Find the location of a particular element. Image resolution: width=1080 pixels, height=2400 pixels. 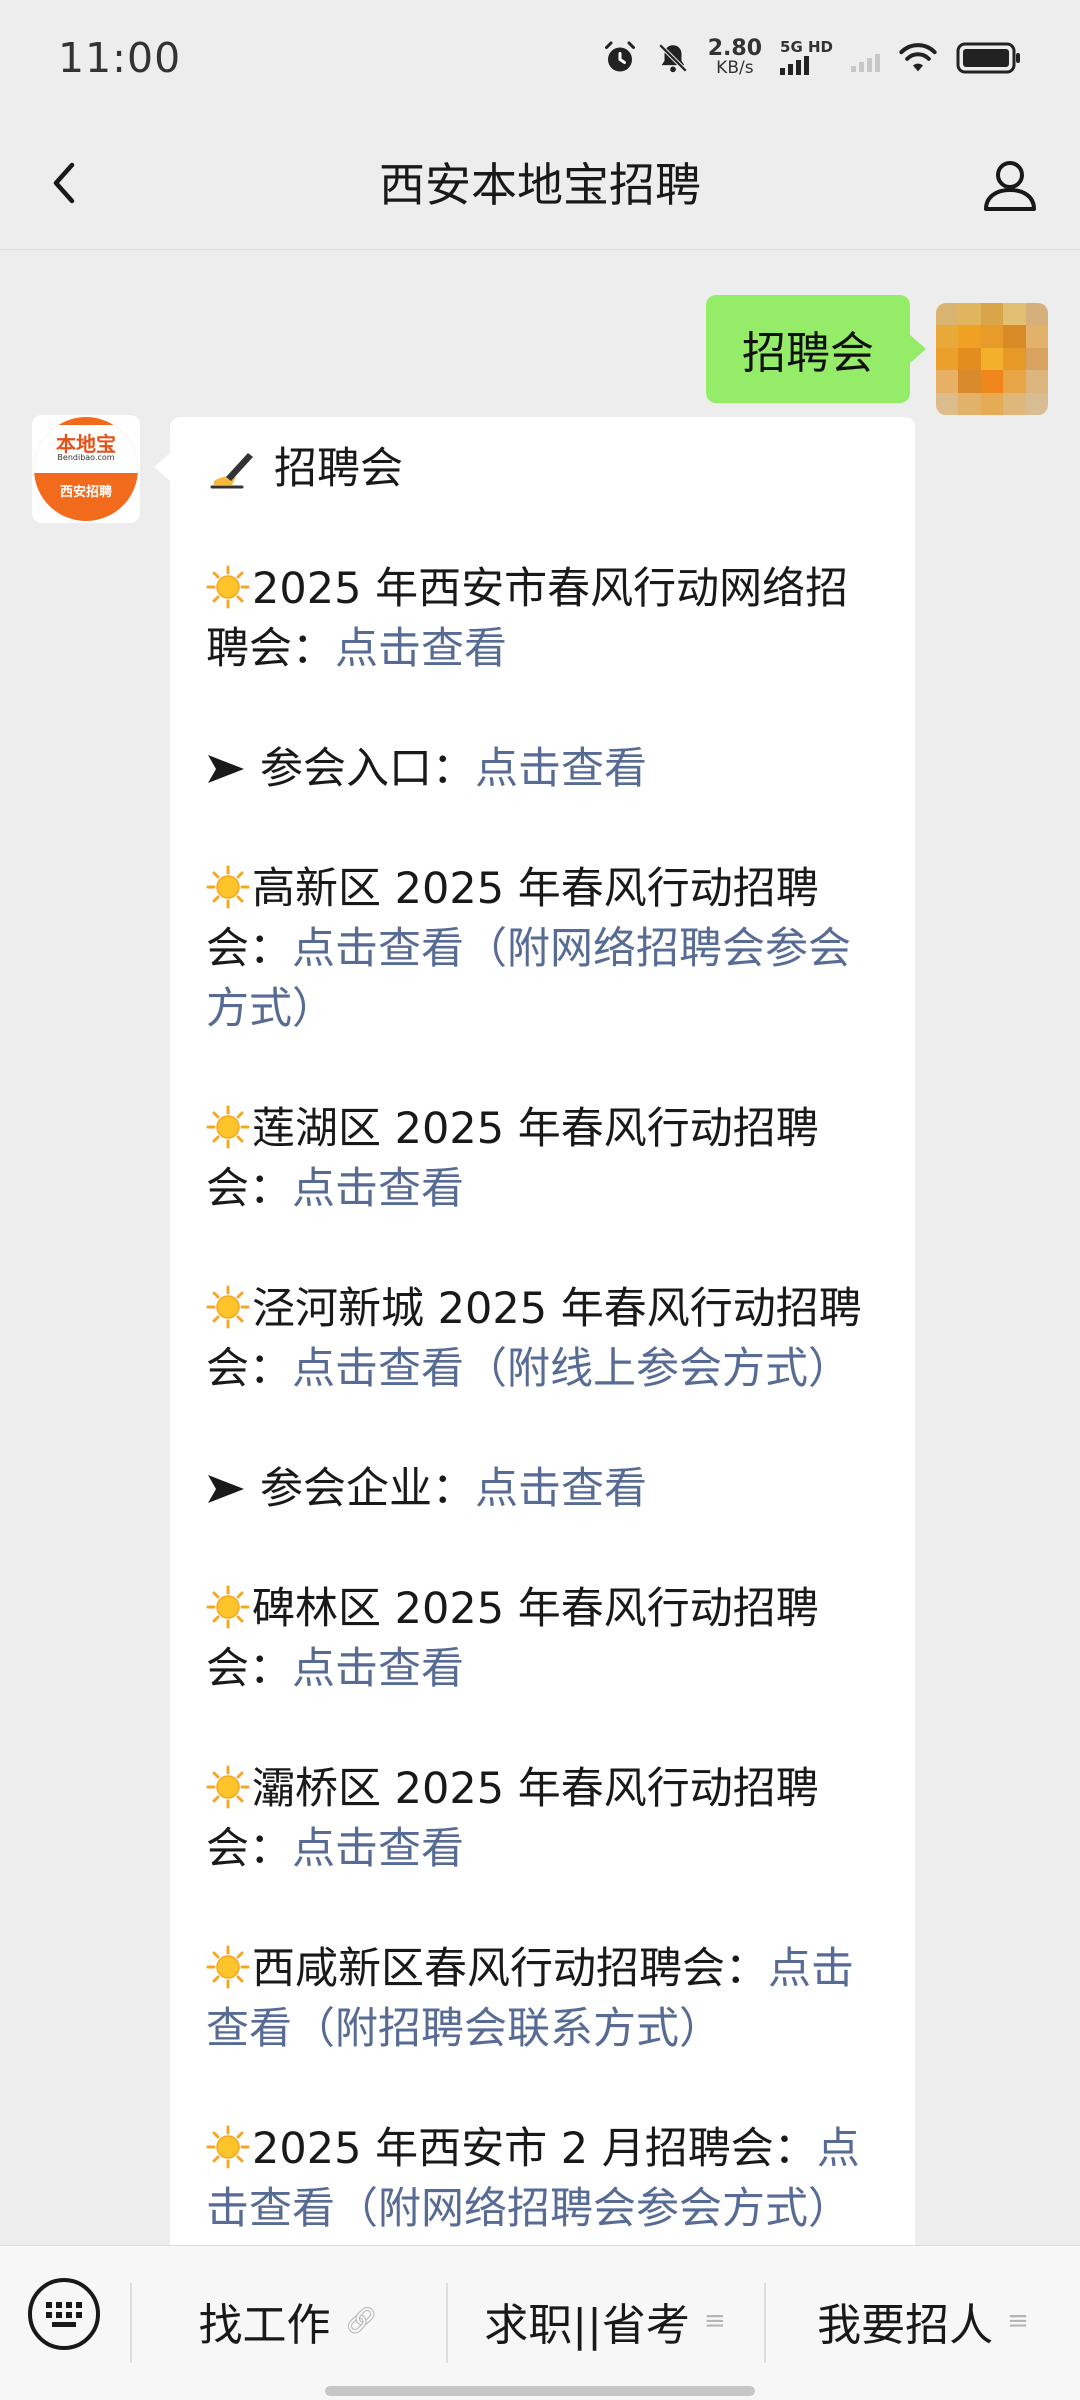

home-indicator is located at coordinates (540, 2391).